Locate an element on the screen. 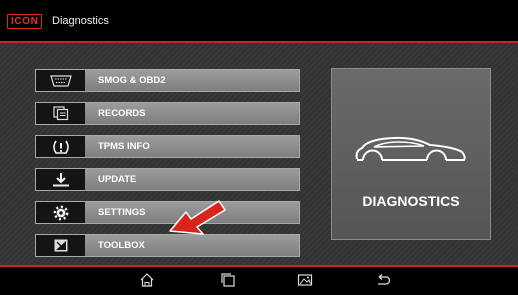  menu-item-label: UPDATE is located at coordinates (117, 179).